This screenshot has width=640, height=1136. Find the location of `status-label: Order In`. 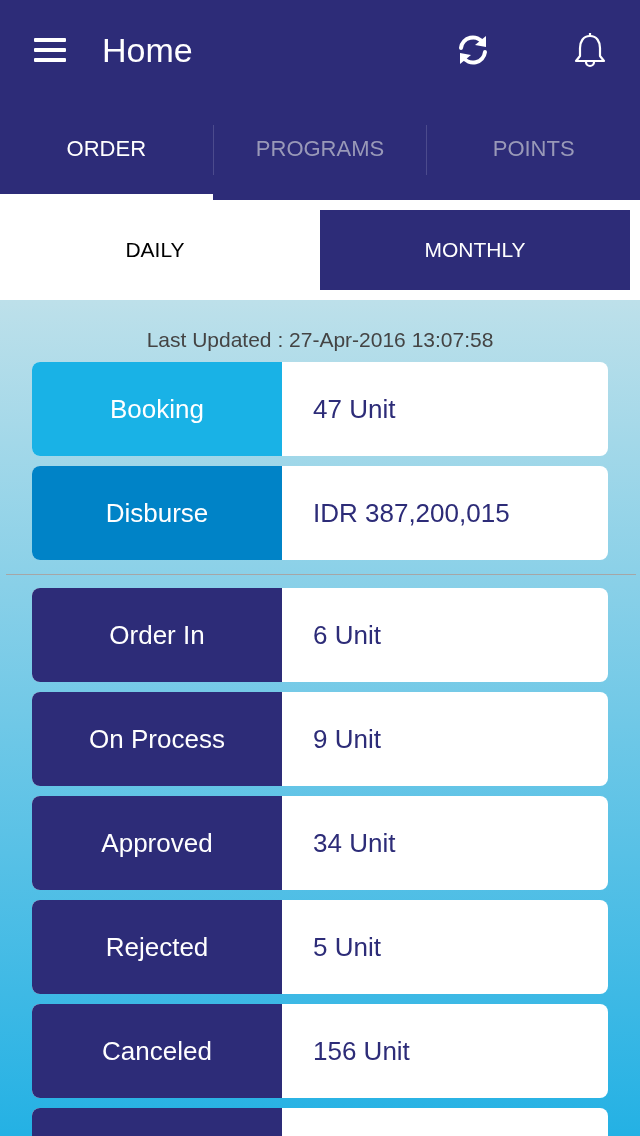

status-label: Order In is located at coordinates (157, 635).